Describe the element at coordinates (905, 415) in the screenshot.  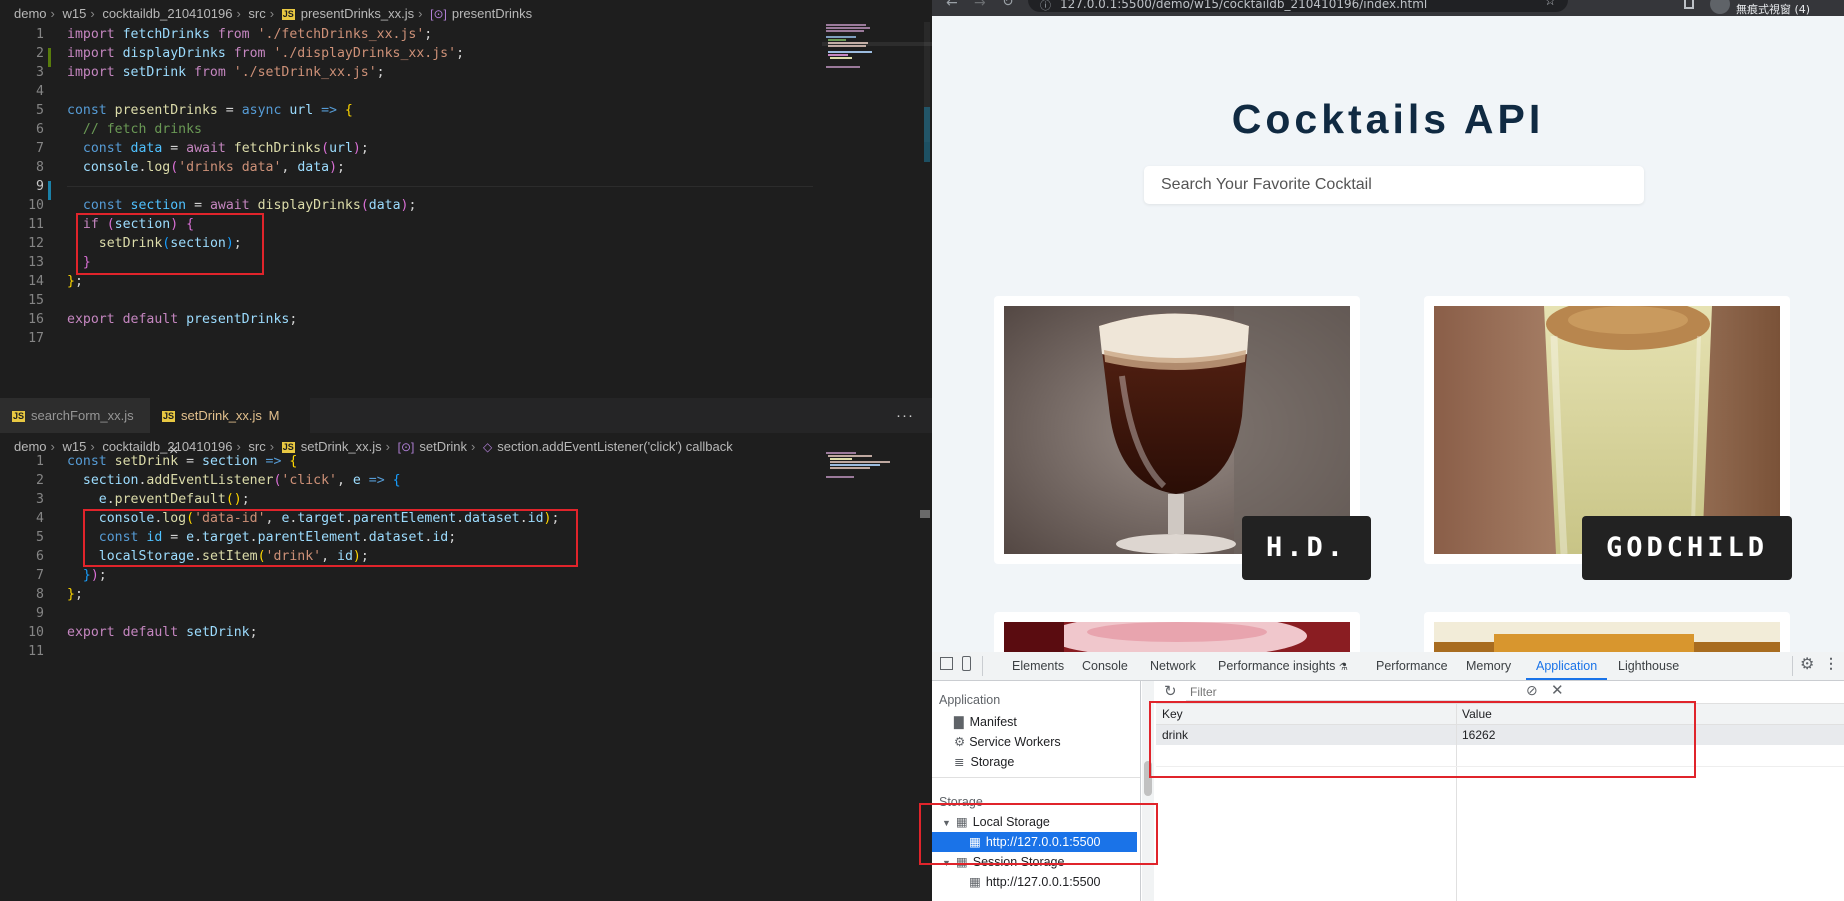
I see `more-actions-icon: ···` at that location.